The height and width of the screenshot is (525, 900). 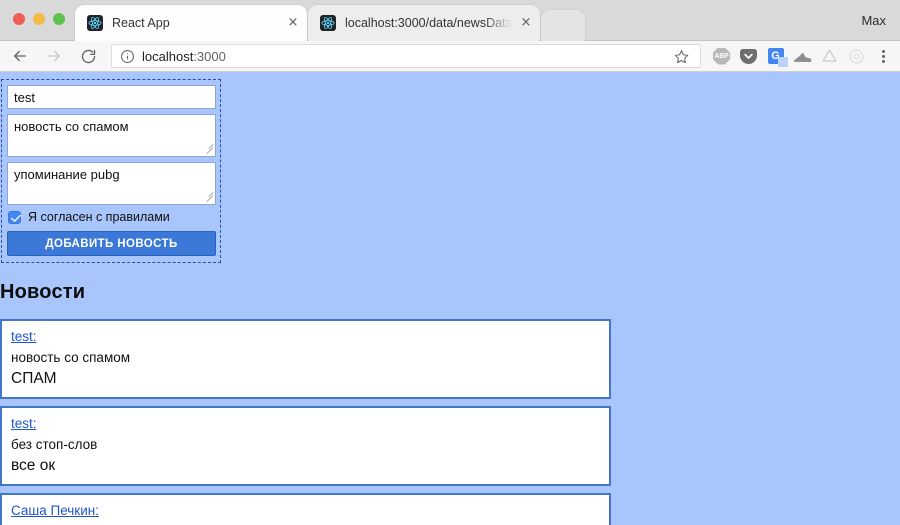 What do you see at coordinates (14, 217) in the screenshot?
I see `agree-checkbox` at bounding box center [14, 217].